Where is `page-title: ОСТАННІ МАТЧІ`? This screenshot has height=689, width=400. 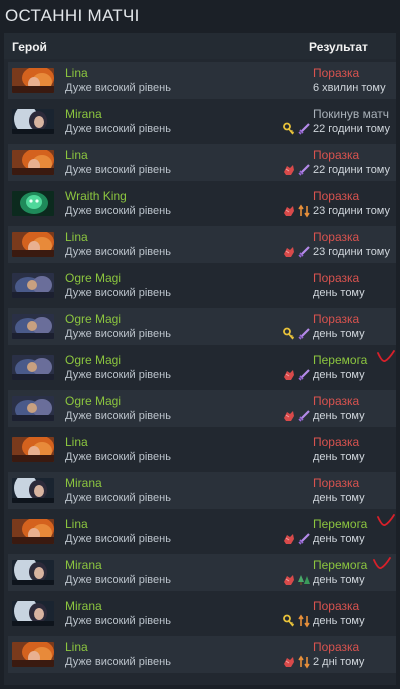
page-title: ОСТАННІ МАТЧІ is located at coordinates (72, 15).